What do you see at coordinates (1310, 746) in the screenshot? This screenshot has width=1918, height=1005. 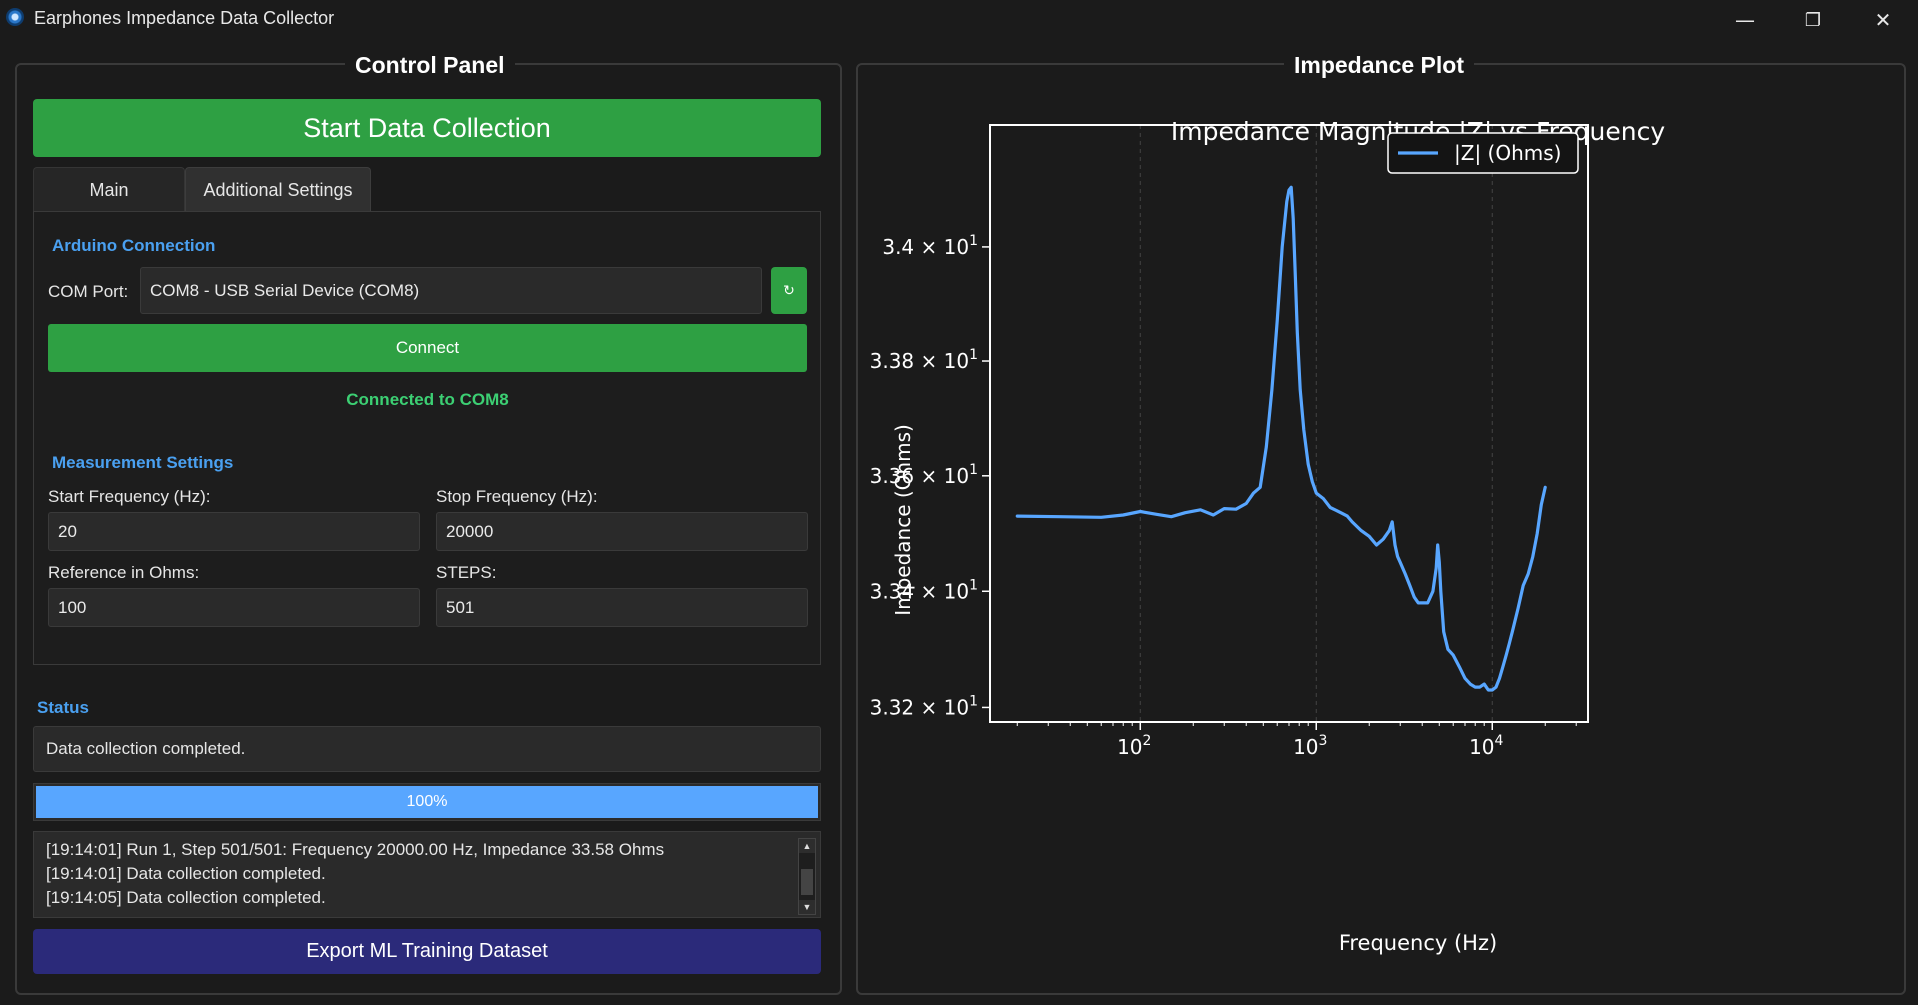 I see `x-tick-label: 103` at bounding box center [1310, 746].